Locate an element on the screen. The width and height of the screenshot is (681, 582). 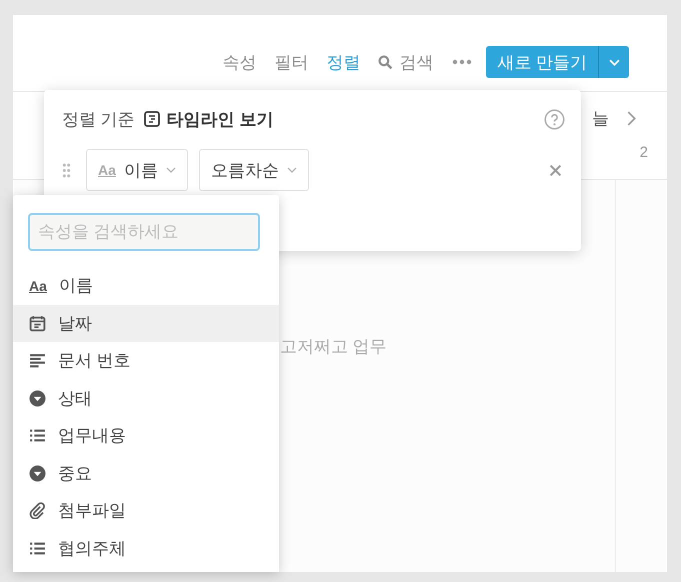
column-number: 2 is located at coordinates (644, 152).